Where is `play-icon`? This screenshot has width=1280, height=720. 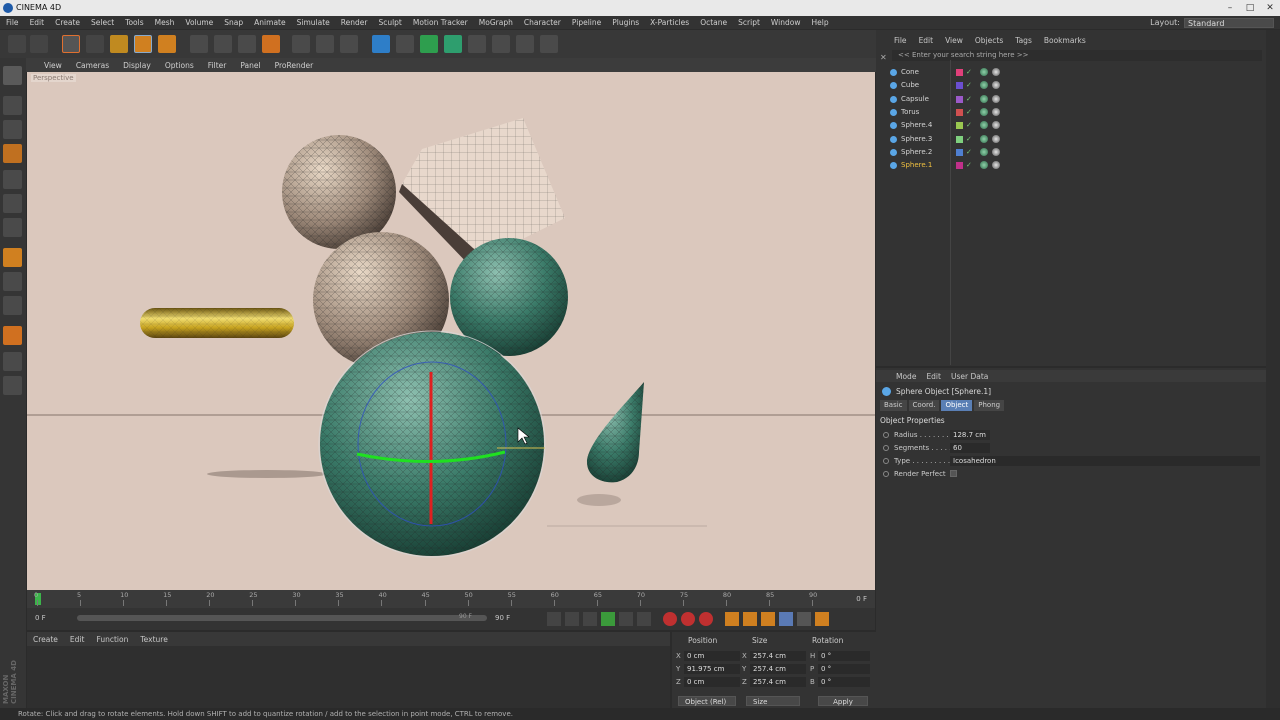 play-icon is located at coordinates (608, 619).